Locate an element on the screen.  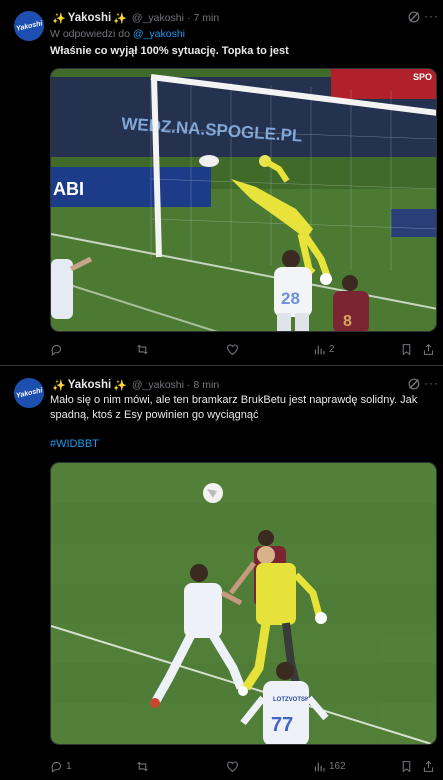
tweet-header: ✨ Yakoshi ✨ @_yakoshi · 8 min is located at coordinates (134, 385).